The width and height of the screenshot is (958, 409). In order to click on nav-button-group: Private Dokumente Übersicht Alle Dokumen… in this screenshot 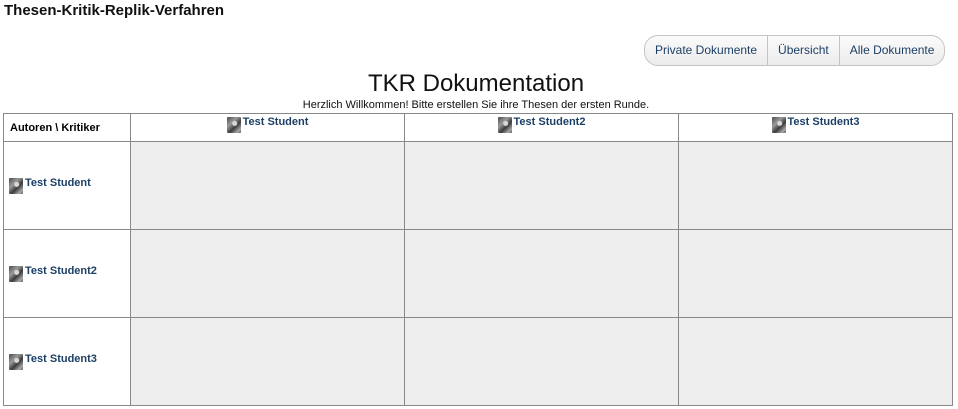, I will do `click(795, 50)`.